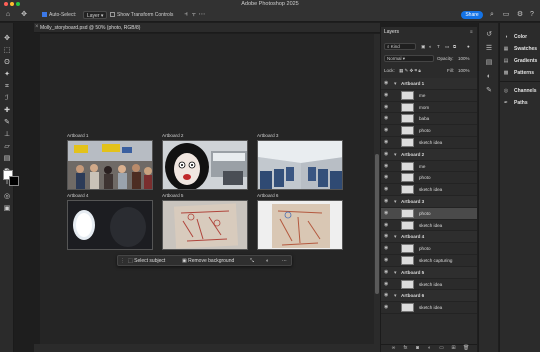 This screenshot has height=352, width=540. Describe the element at coordinates (412, 154) in the screenshot. I see `layer-name: Artboard 2` at that location.